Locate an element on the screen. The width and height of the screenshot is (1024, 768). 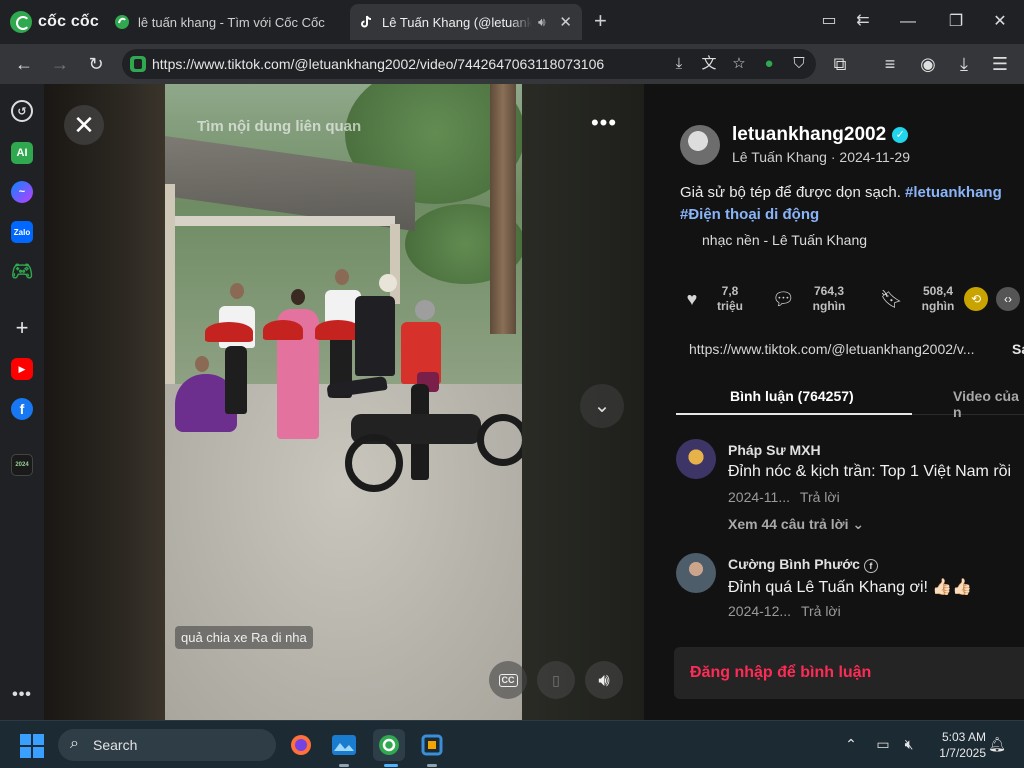
network-icon: ▭ is located at coordinates (883, 744).